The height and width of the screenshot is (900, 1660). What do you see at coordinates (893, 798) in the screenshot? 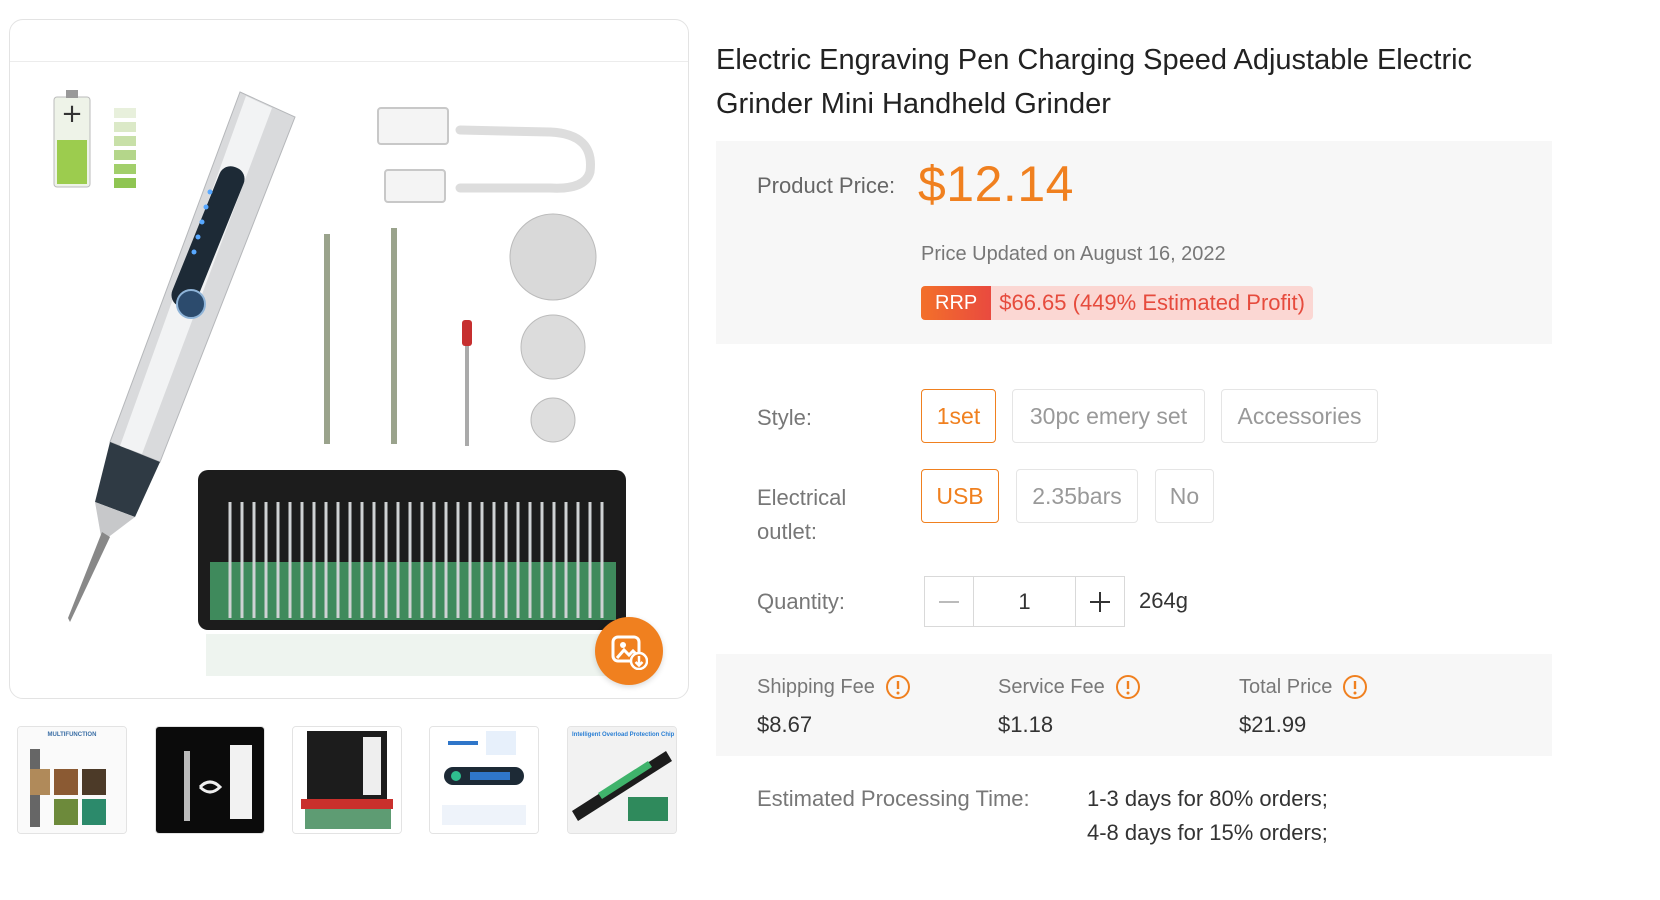
I see `processing-time-label: Estimated Processing Time:` at bounding box center [893, 798].